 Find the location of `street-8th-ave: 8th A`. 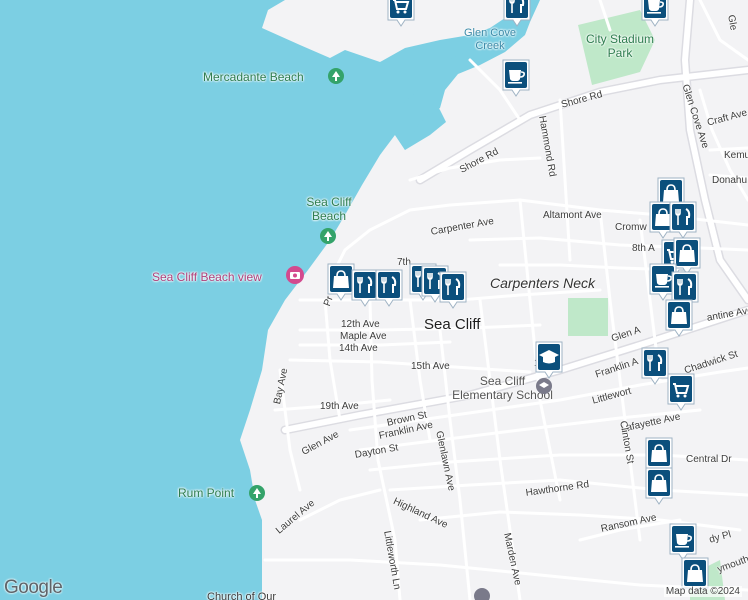

street-8th-ave: 8th A is located at coordinates (643, 248).